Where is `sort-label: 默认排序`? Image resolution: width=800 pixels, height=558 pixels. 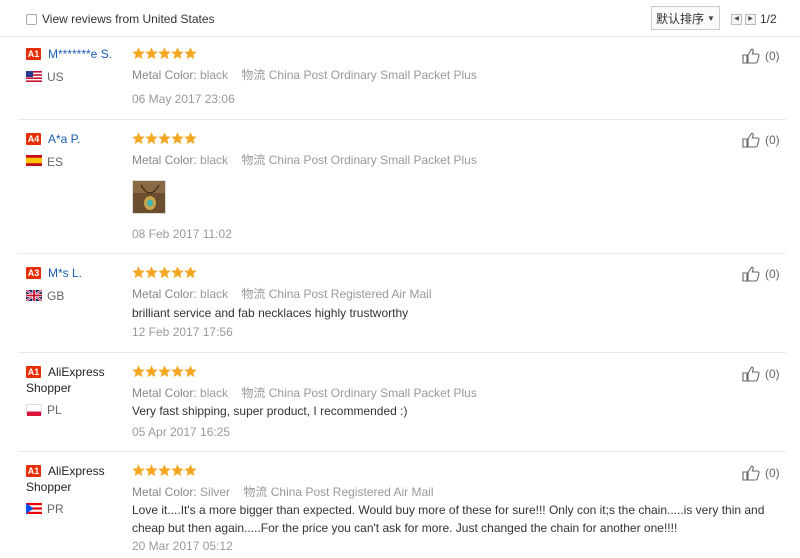
sort-label: 默认排序 is located at coordinates (680, 18).